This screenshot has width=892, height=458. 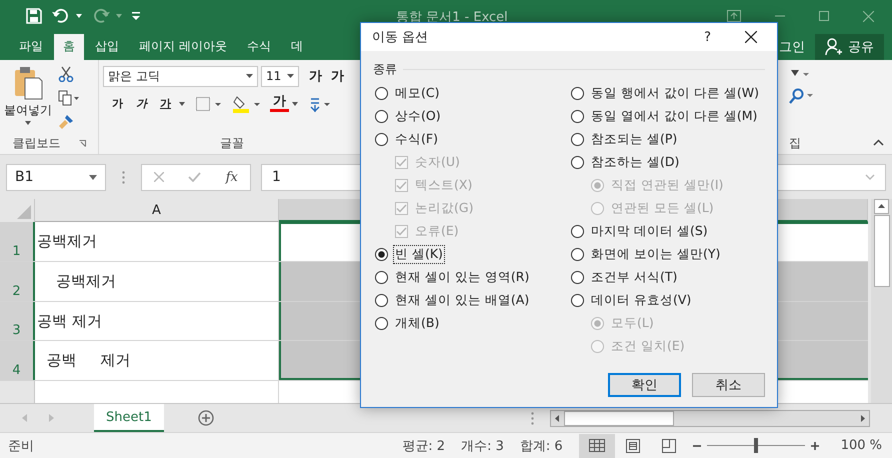 What do you see at coordinates (541, 446) in the screenshot?
I see `sum-text: 합계: 6` at bounding box center [541, 446].